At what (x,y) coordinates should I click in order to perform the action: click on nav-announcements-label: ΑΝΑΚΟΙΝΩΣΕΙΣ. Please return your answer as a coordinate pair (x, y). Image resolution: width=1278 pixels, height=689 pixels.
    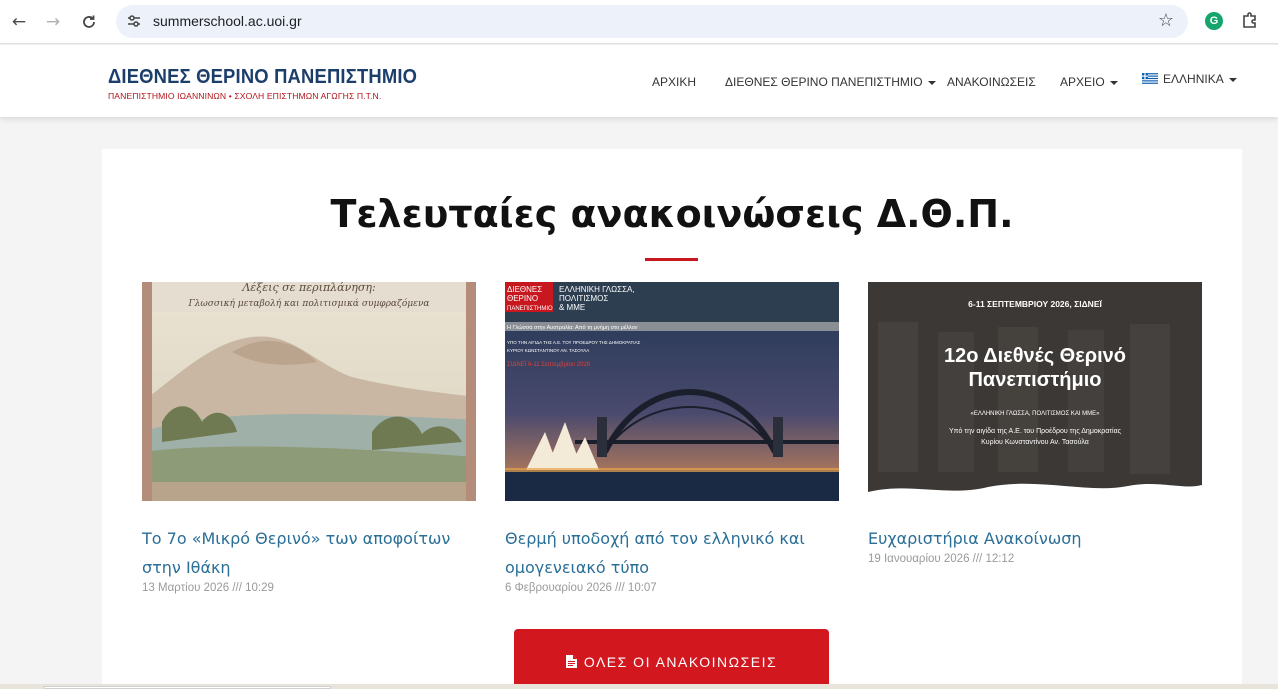
    Looking at the image, I should click on (991, 82).